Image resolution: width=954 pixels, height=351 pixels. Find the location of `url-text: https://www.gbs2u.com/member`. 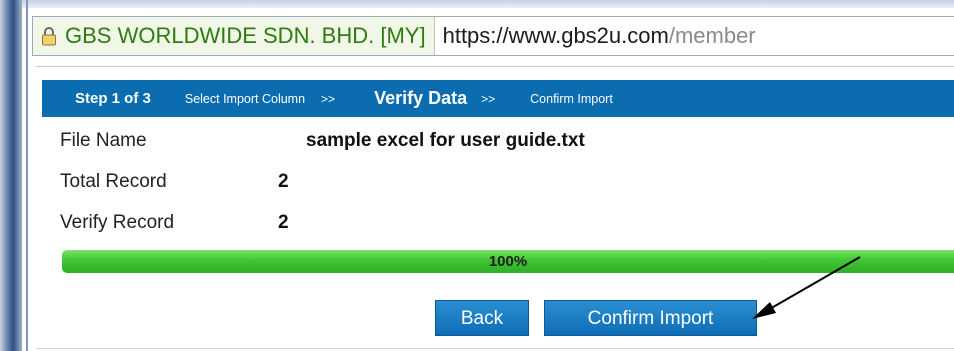

url-text: https://www.gbs2u.com/member is located at coordinates (595, 36).